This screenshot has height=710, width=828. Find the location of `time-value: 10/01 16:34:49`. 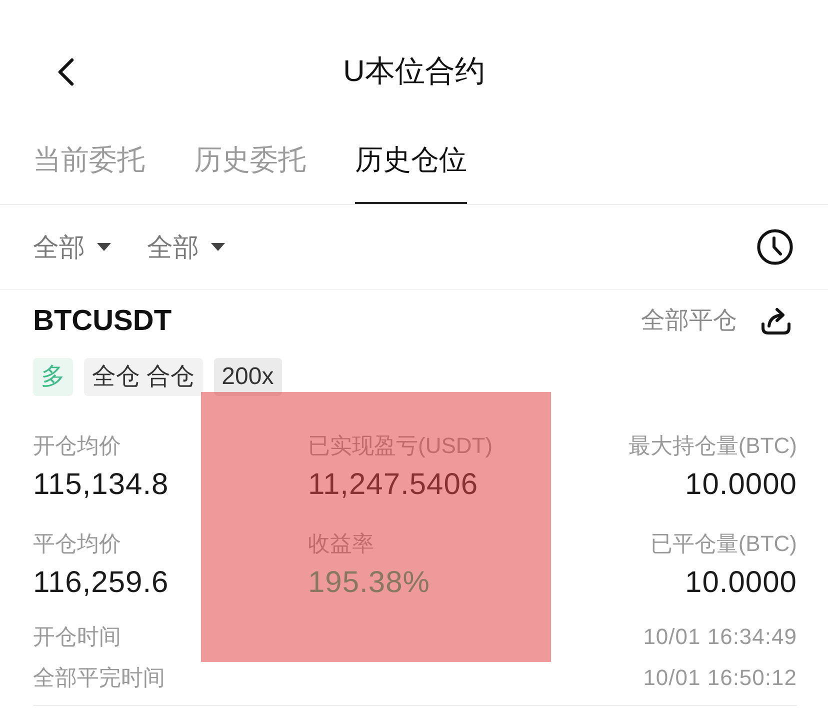

time-value: 10/01 16:34:49 is located at coordinates (720, 637).